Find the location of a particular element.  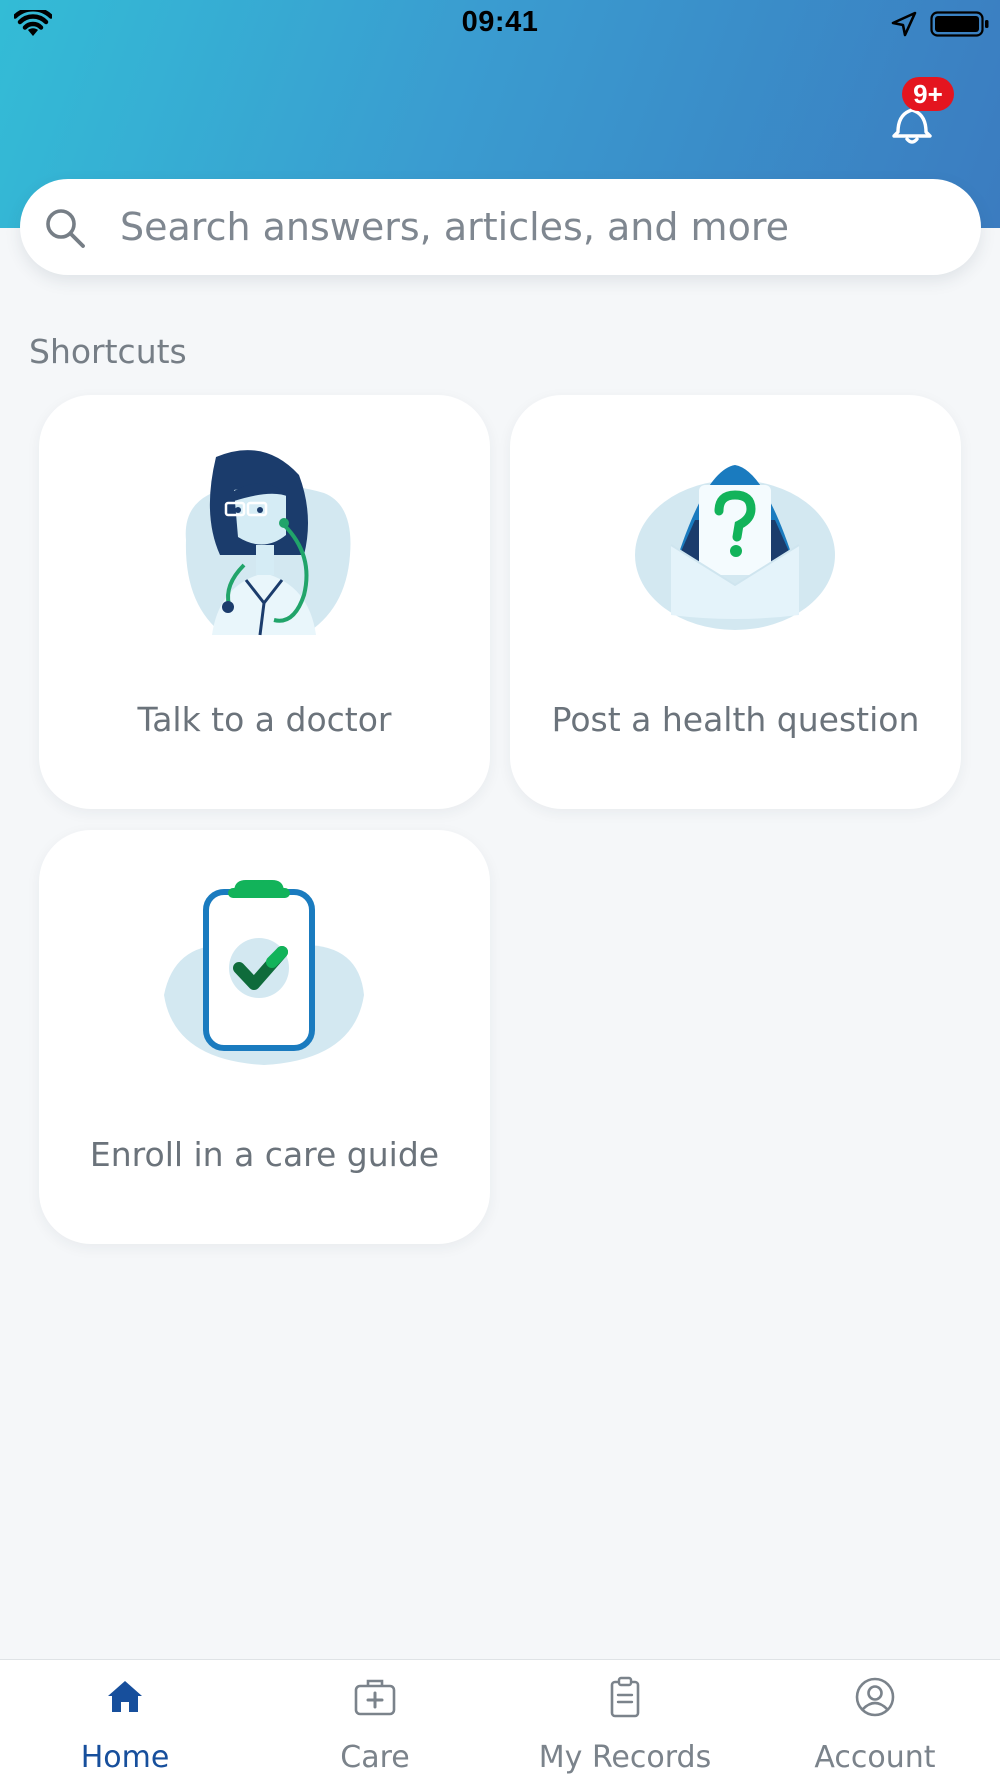

home-icon is located at coordinates (125, 1696).